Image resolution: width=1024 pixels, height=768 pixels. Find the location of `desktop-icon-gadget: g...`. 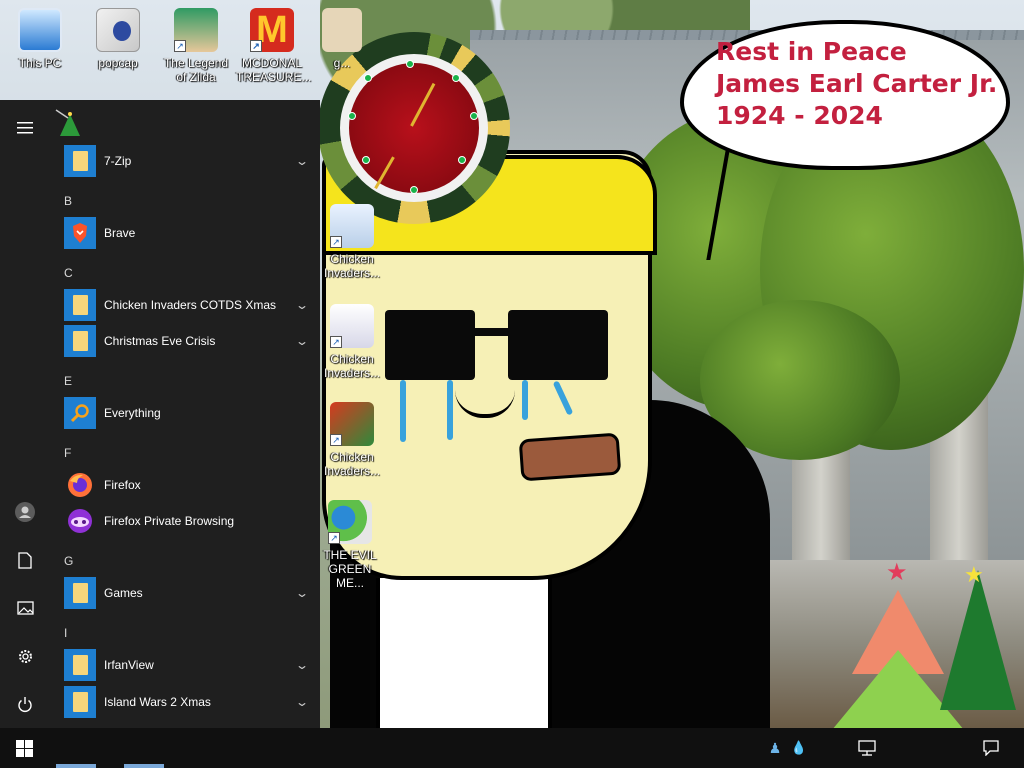

desktop-icon-gadget: g... is located at coordinates (342, 39).